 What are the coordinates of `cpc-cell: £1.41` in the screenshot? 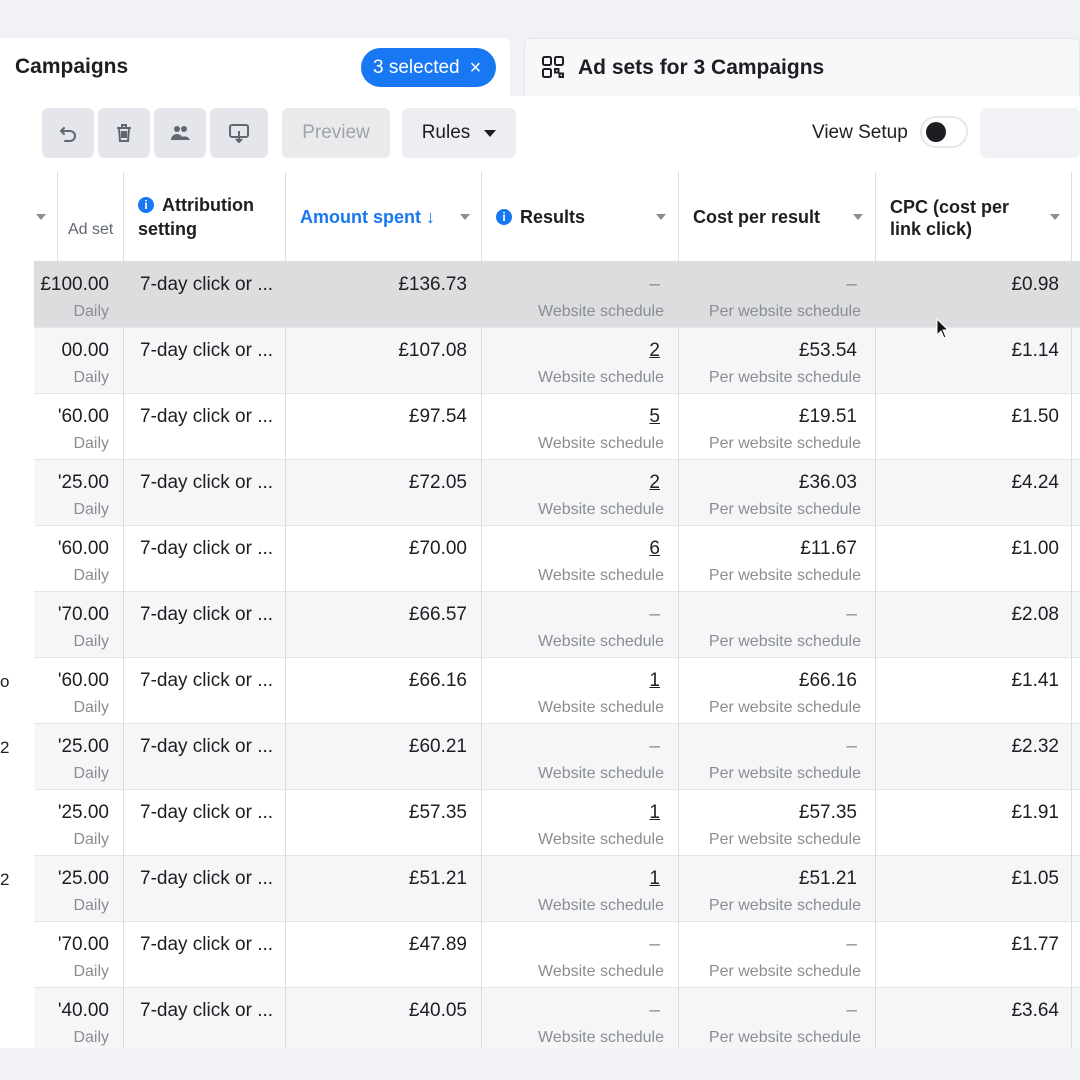 It's located at (974, 691).